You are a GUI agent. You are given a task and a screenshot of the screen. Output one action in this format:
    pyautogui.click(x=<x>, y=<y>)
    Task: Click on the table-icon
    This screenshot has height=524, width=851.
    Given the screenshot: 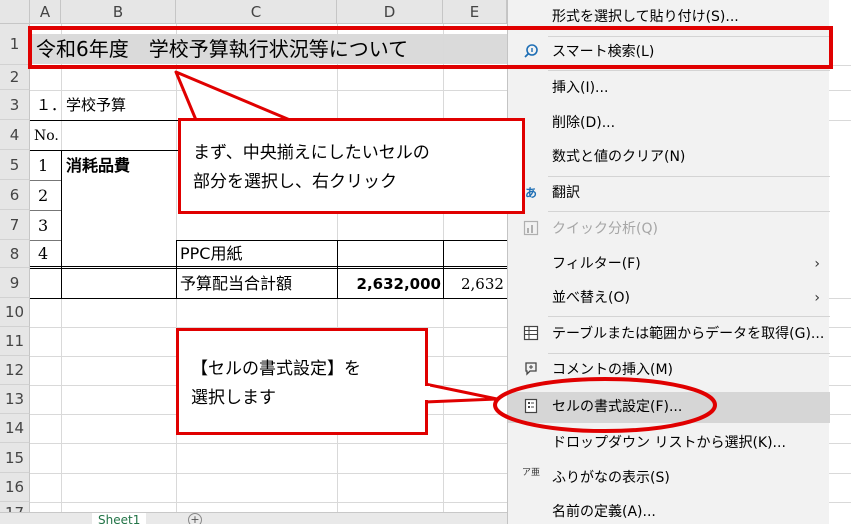 What is the action you would take?
    pyautogui.click(x=531, y=334)
    